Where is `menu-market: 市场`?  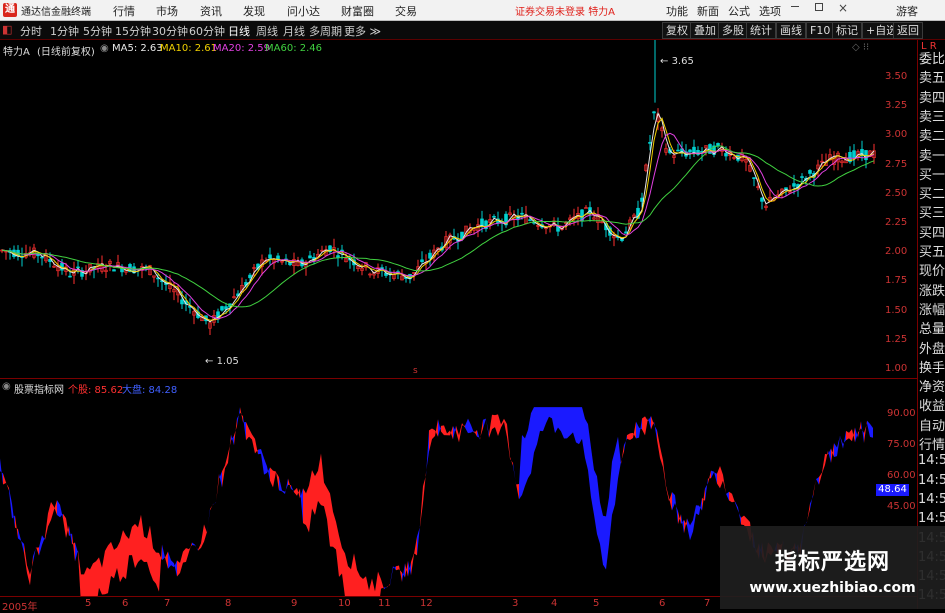
menu-market: 市场 is located at coordinates (167, 11).